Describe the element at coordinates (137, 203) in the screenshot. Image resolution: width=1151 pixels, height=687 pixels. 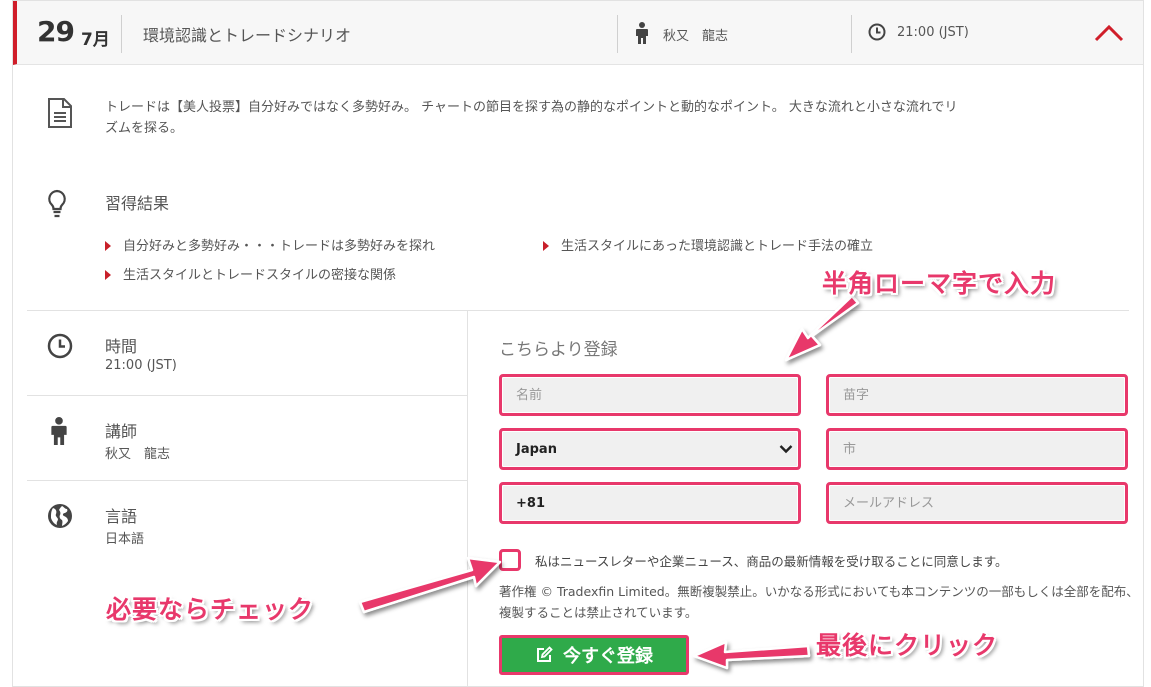
I see `results-title: 習得結果` at that location.